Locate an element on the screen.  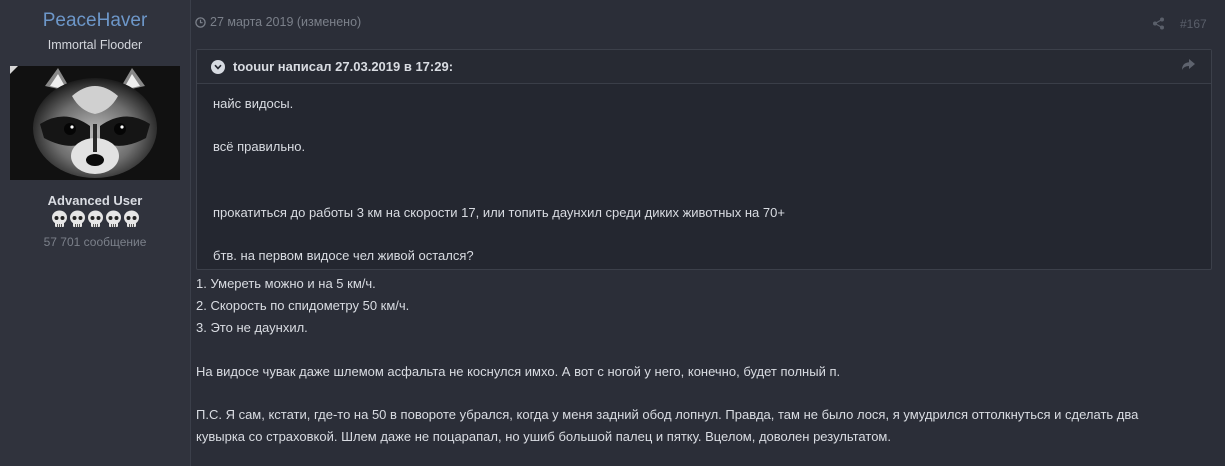
author-title: Immortal Flooder is located at coordinates (95, 45).